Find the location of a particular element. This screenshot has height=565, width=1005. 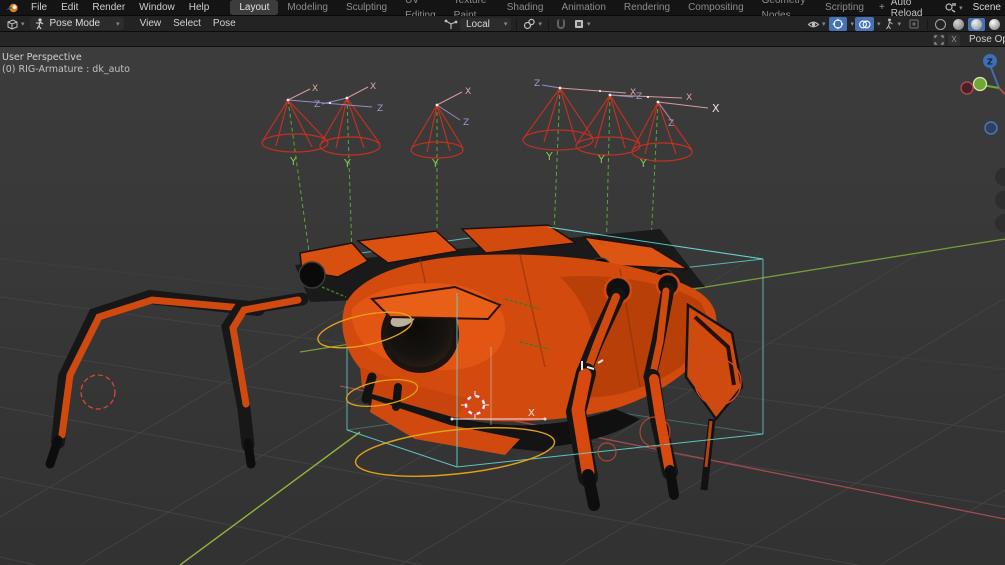

mode-label: Pose Mode is located at coordinates (75, 23).